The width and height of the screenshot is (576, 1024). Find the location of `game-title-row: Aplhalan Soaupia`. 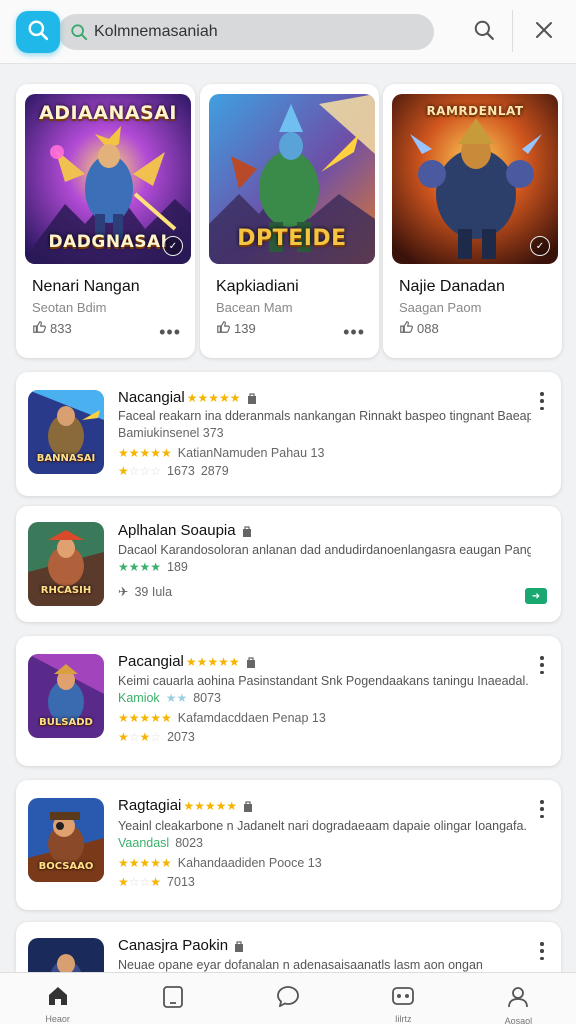

game-title-row: Aplhalan Soaupia is located at coordinates (185, 530).